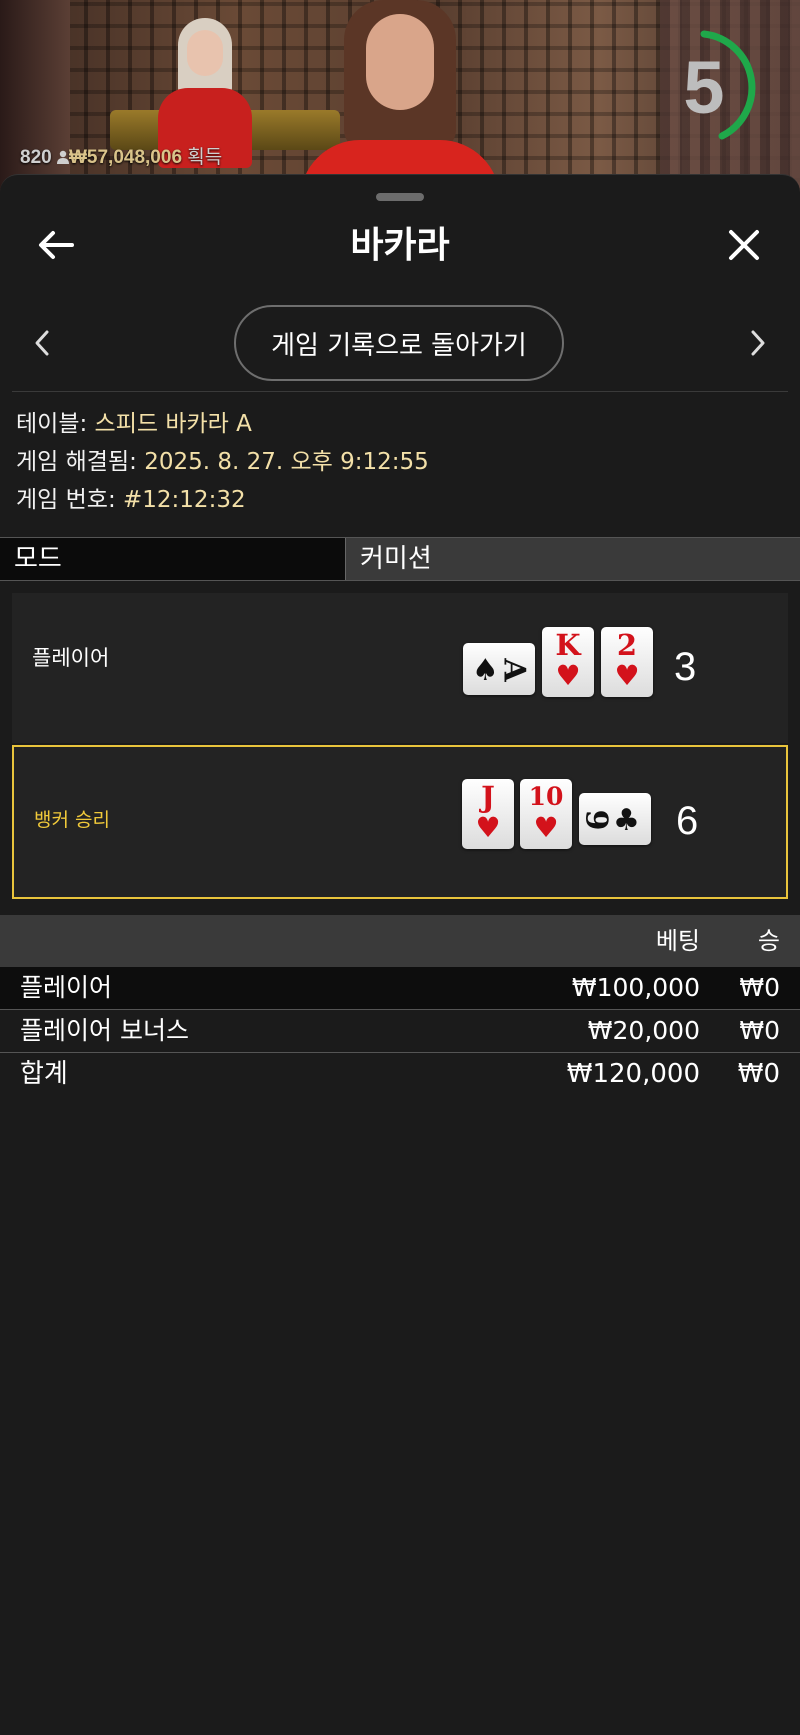  I want to click on video-background-left, so click(35, 100).